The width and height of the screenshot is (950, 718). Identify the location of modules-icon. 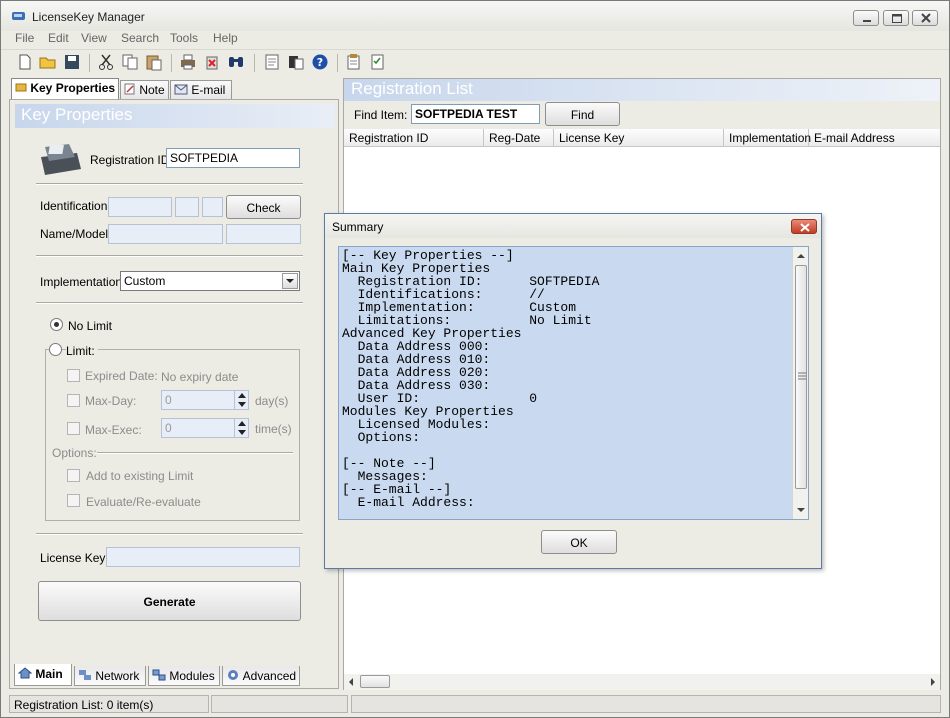
(159, 675).